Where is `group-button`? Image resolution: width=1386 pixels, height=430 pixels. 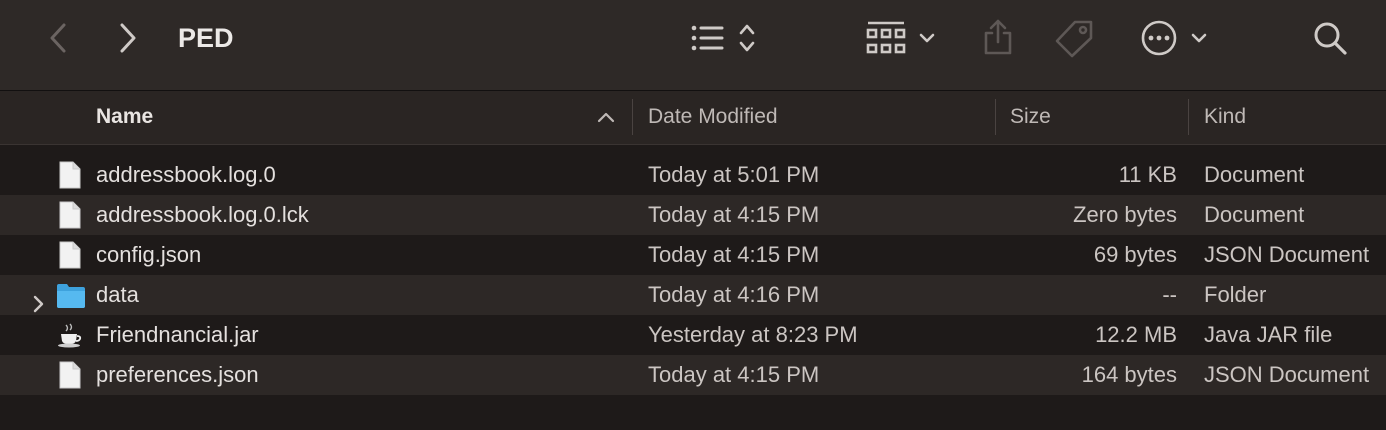
group-button is located at coordinates (902, 38).